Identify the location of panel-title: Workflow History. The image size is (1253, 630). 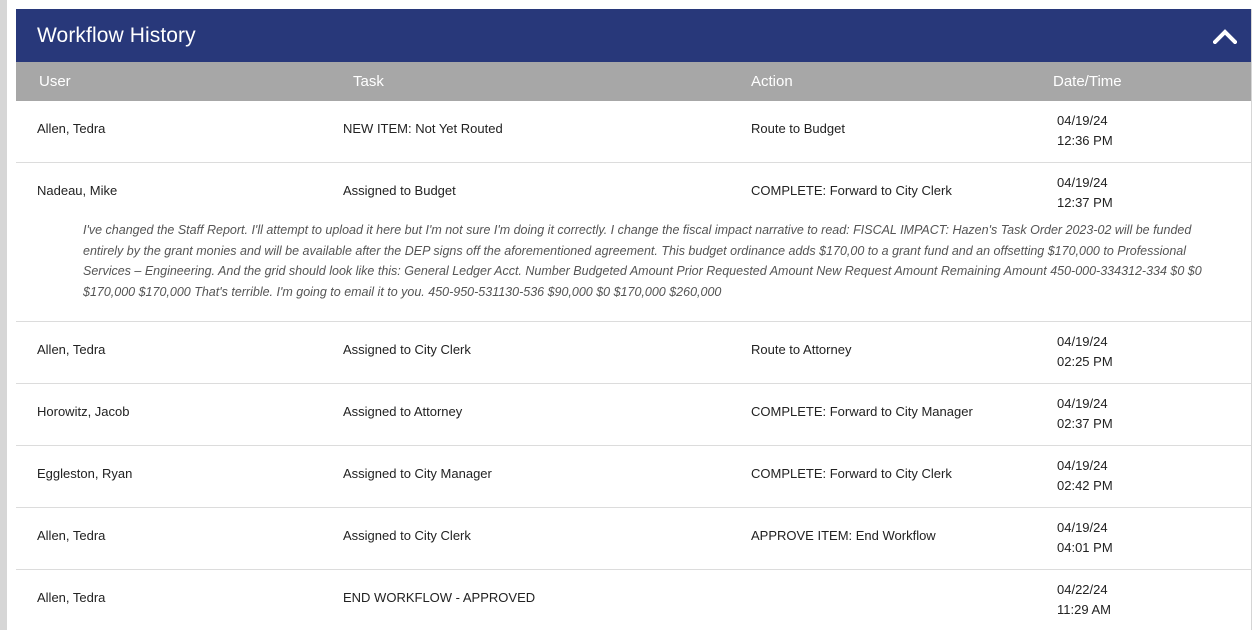
(116, 35).